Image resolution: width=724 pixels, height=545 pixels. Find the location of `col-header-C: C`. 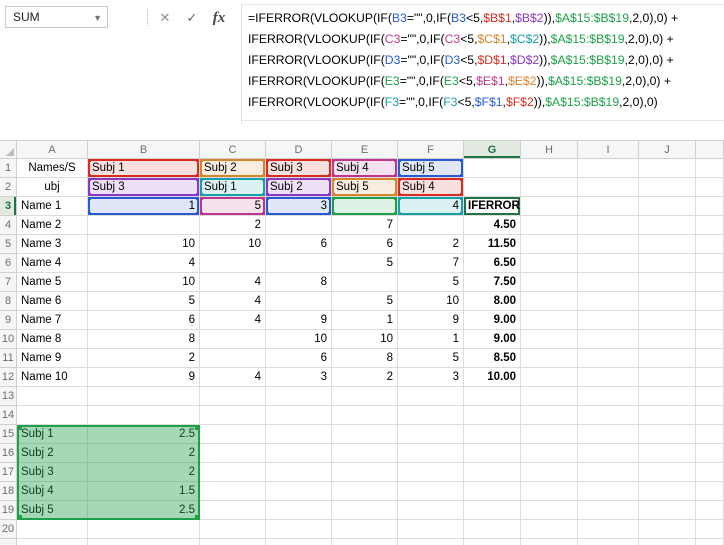

col-header-C: C is located at coordinates (233, 150).